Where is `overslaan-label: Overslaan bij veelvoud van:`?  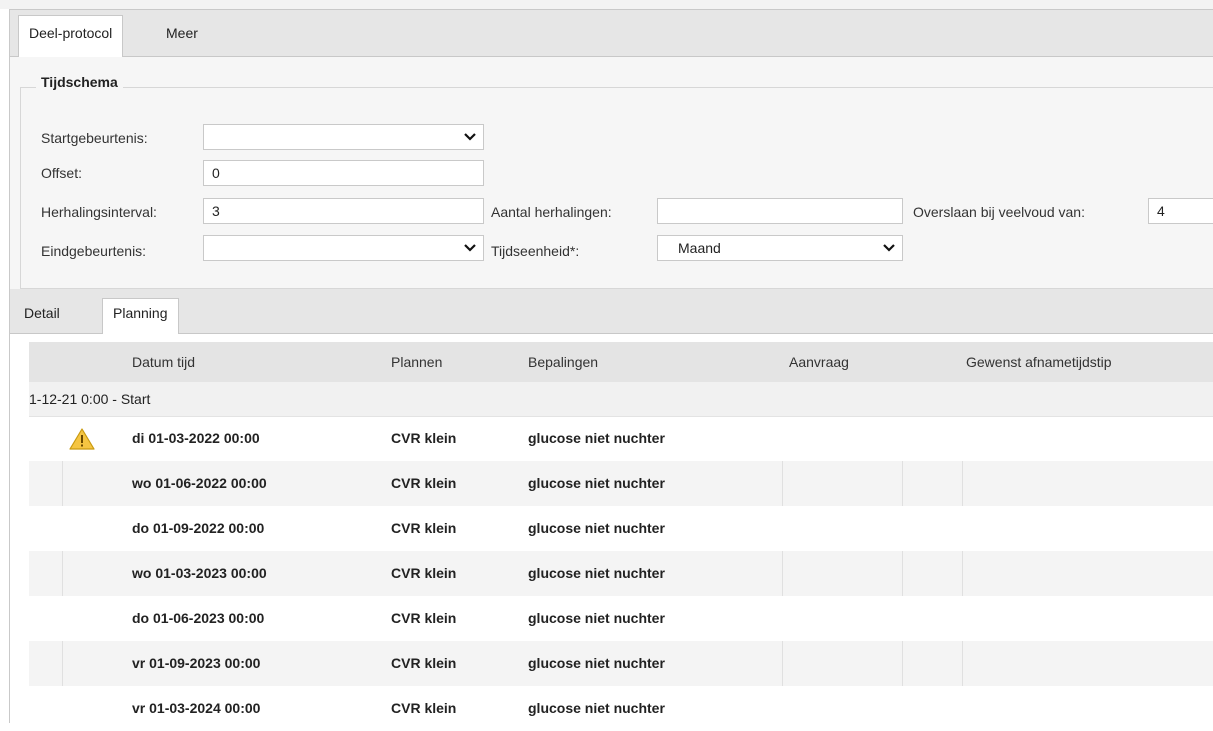
overslaan-label: Overslaan bij veelvoud van: is located at coordinates (999, 212).